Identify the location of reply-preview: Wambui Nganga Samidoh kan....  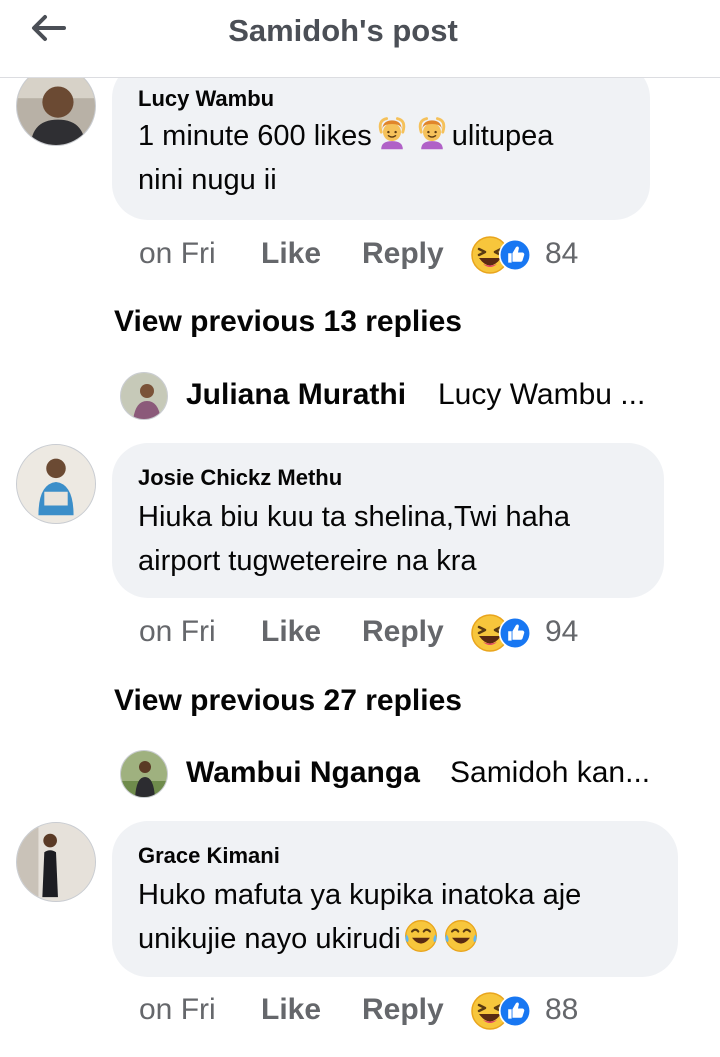
(400, 775).